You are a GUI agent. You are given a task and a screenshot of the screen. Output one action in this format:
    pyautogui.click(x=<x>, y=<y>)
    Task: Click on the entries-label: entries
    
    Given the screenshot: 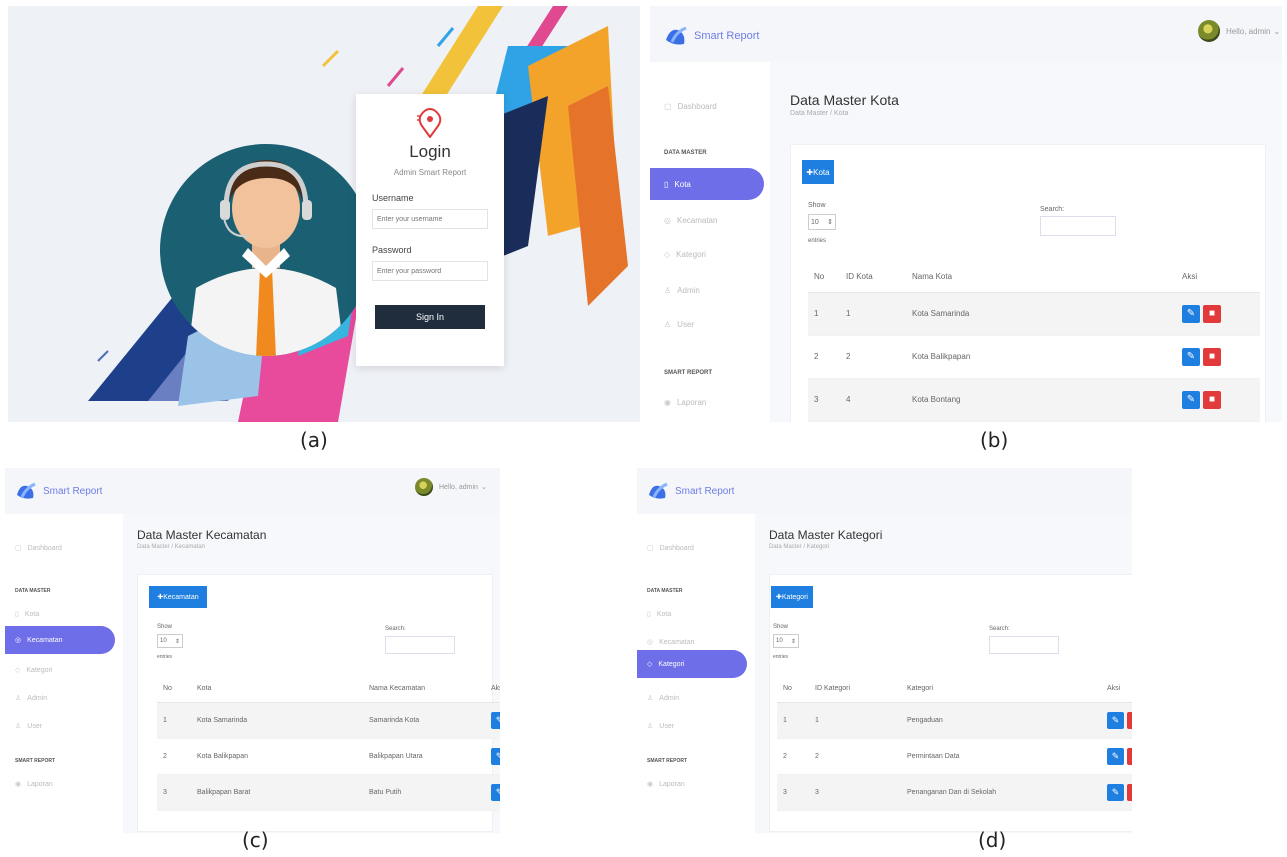 What is the action you would take?
    pyautogui.click(x=165, y=657)
    